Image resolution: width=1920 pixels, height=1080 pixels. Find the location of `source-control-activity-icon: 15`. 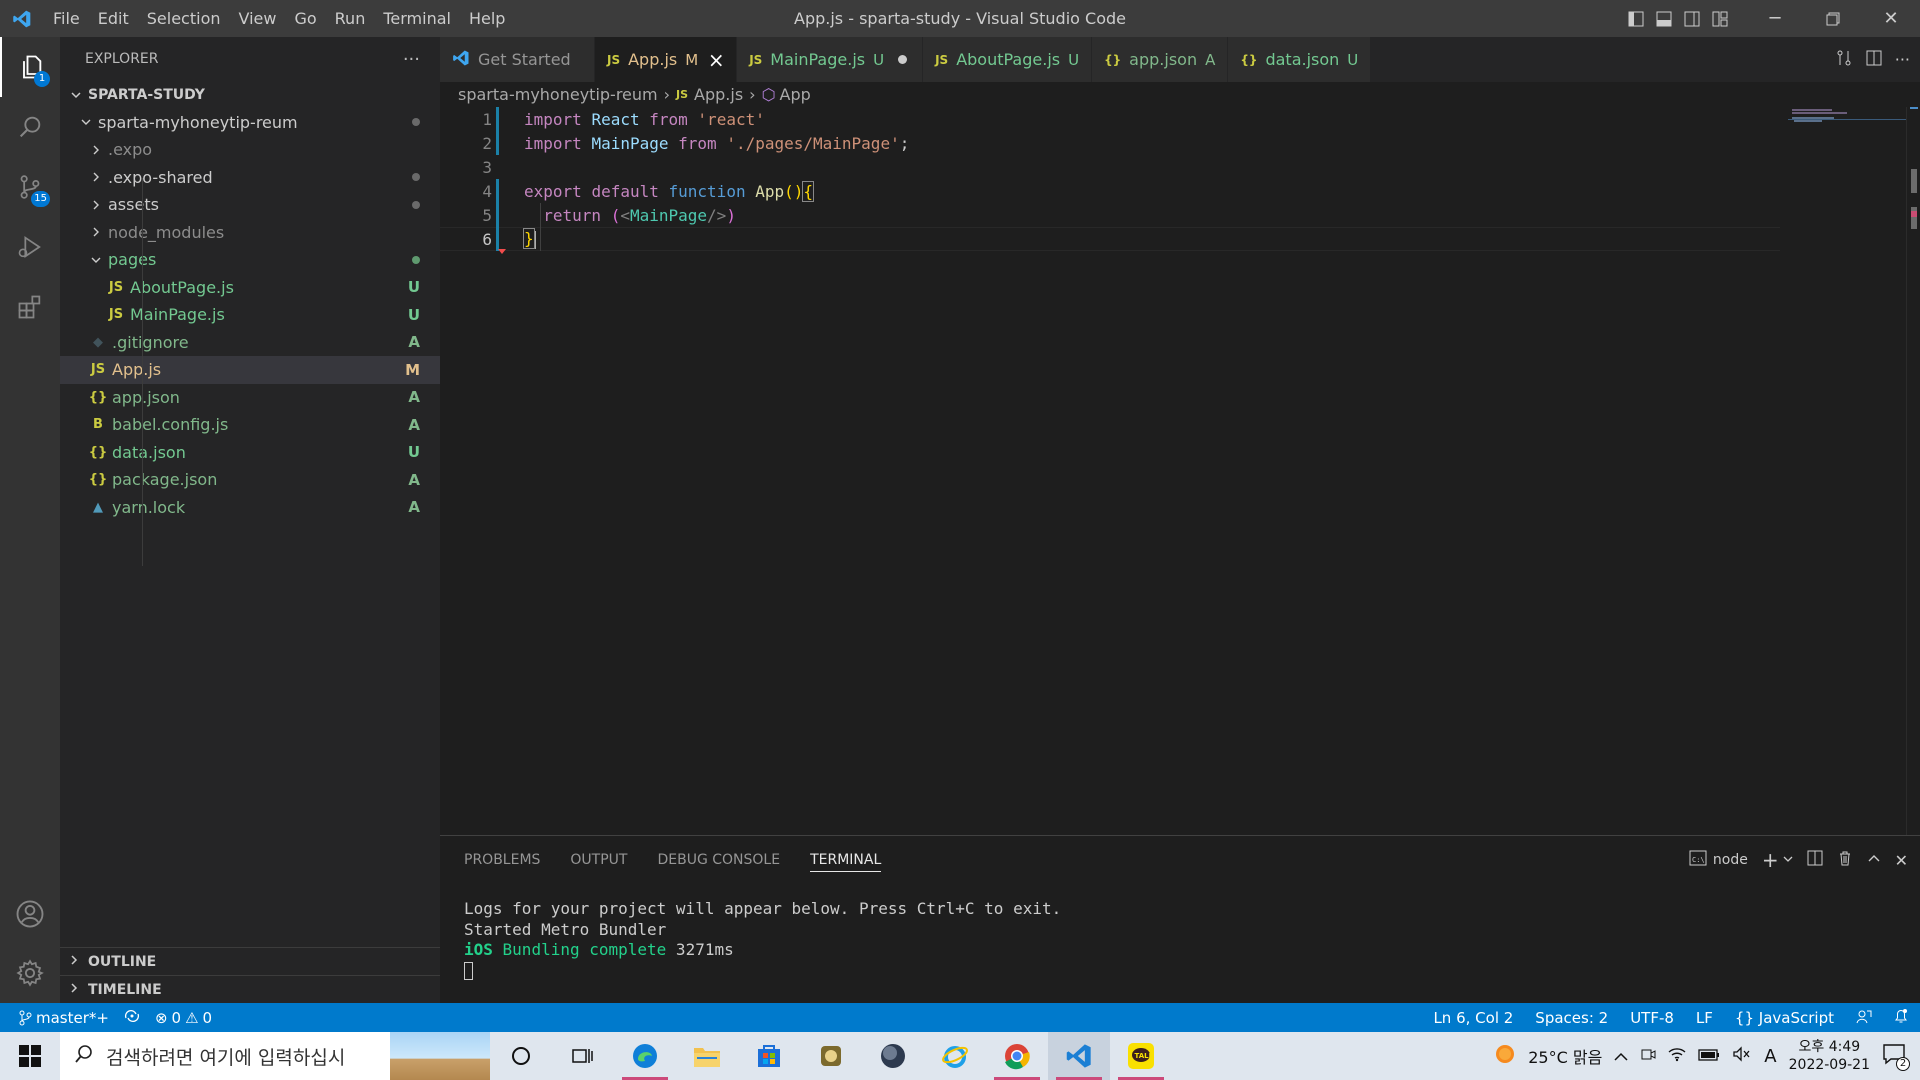

source-control-activity-icon: 15 is located at coordinates (30, 187).